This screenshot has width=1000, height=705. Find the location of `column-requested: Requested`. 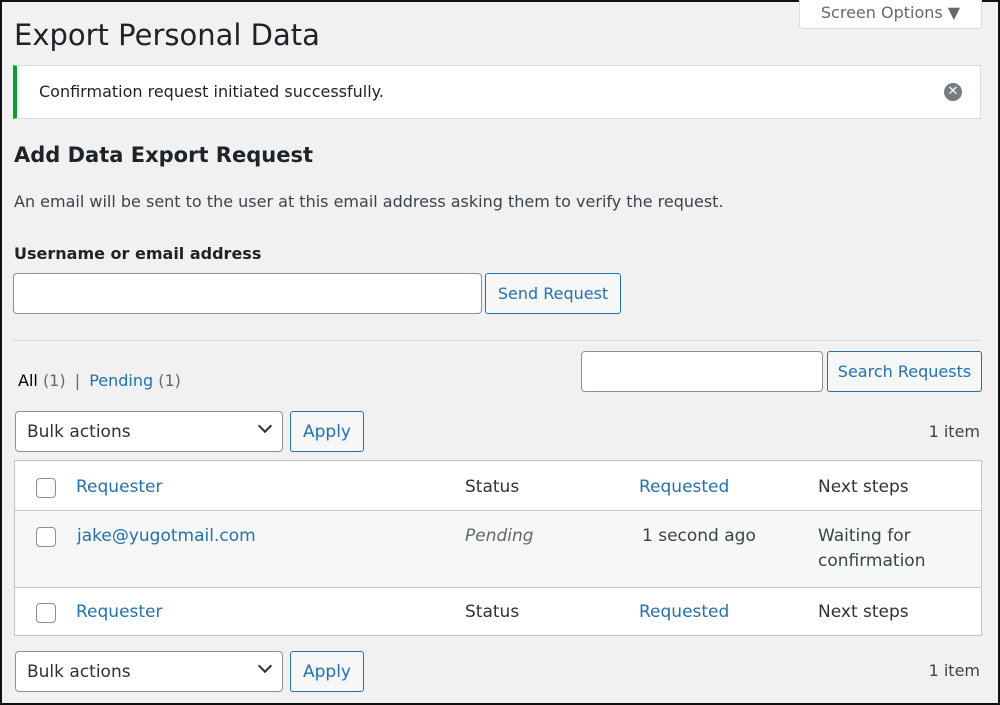

column-requested: Requested is located at coordinates (684, 487).